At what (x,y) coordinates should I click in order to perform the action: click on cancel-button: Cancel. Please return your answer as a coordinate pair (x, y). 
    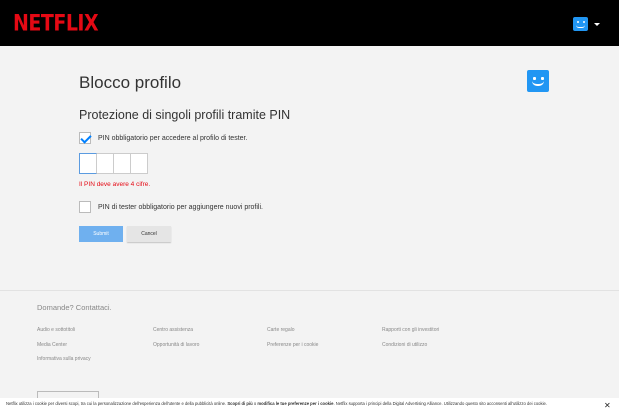
    Looking at the image, I should click on (149, 234).